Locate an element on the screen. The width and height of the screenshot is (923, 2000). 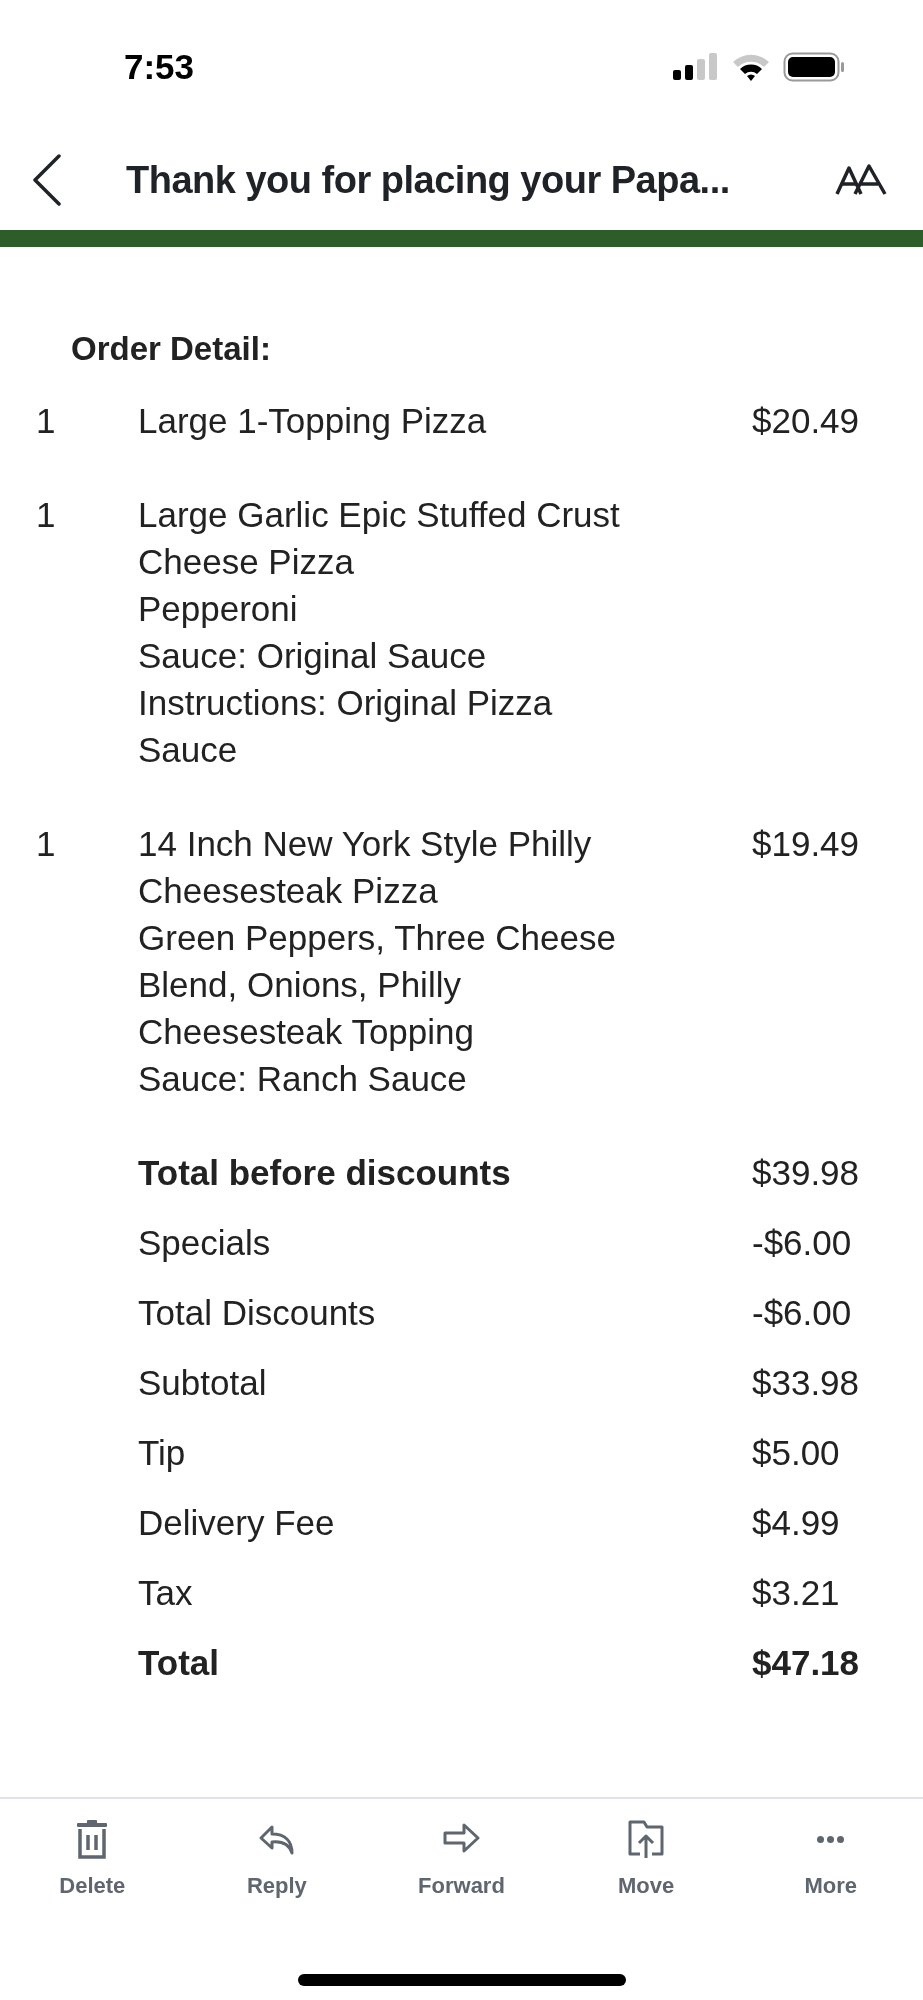
summary-label: Specials is located at coordinates (205, 1243).